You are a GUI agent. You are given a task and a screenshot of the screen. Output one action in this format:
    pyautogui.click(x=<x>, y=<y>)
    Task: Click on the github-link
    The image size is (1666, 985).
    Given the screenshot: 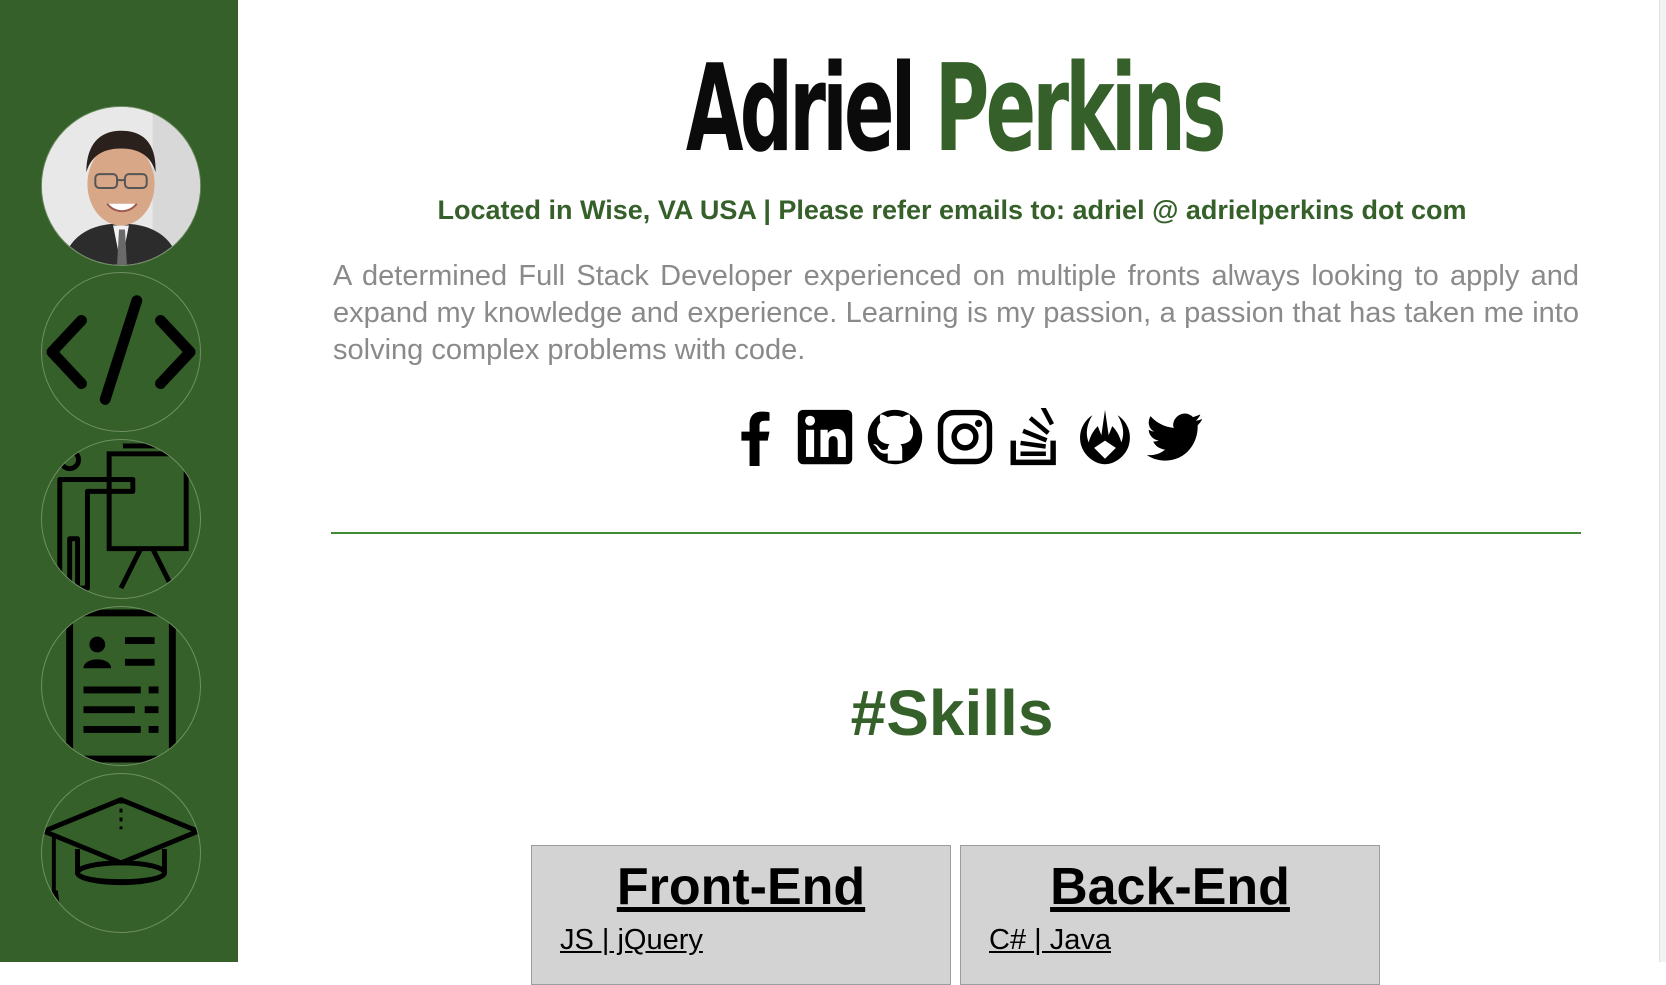 What is the action you would take?
    pyautogui.click(x=895, y=437)
    